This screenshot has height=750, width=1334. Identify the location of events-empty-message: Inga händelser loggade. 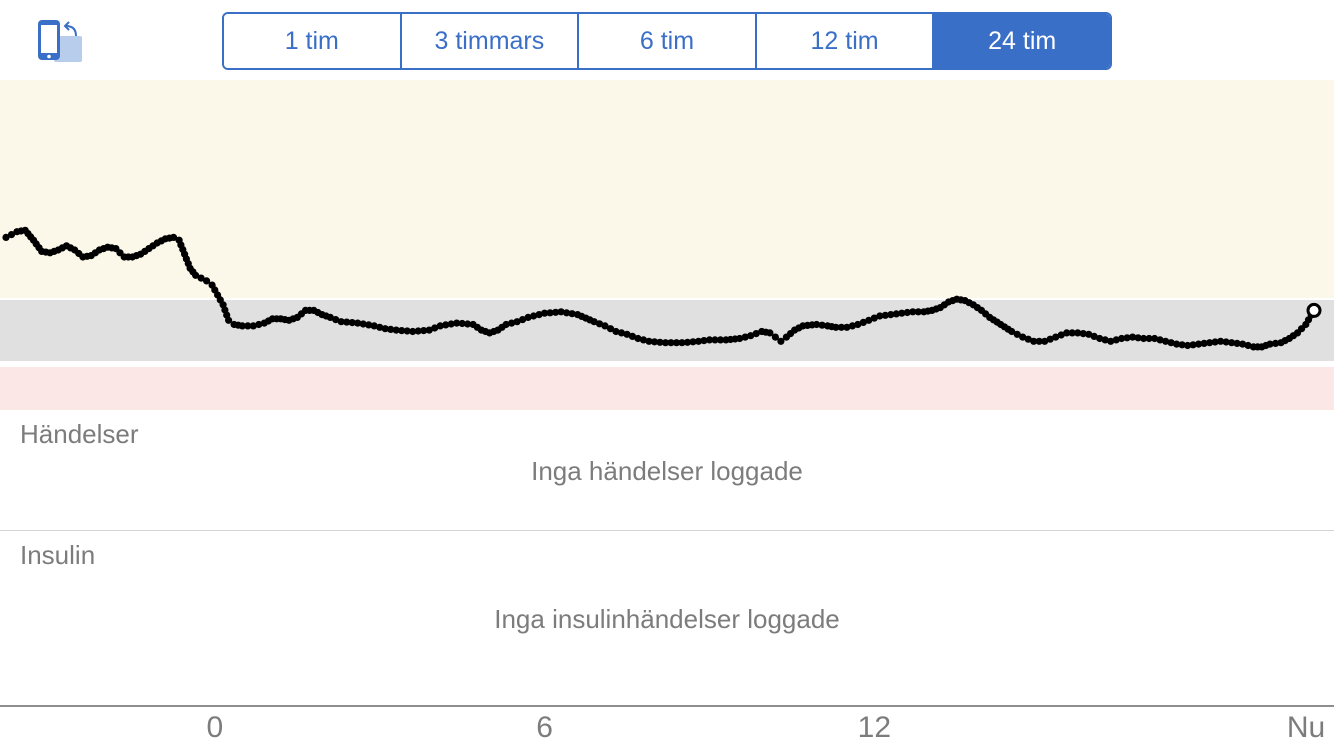
(667, 471).